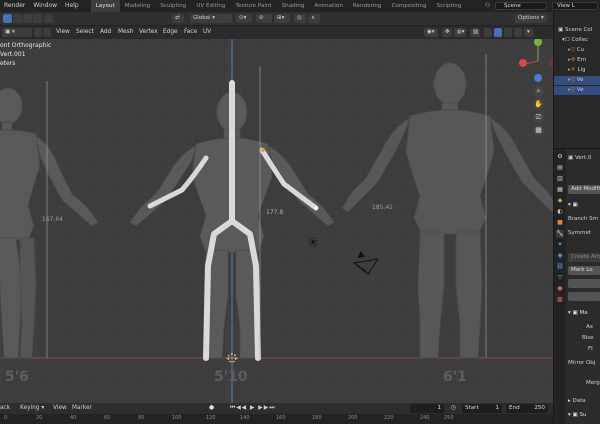 The image size is (600, 424). I want to click on tab-shading: Shading, so click(293, 6).